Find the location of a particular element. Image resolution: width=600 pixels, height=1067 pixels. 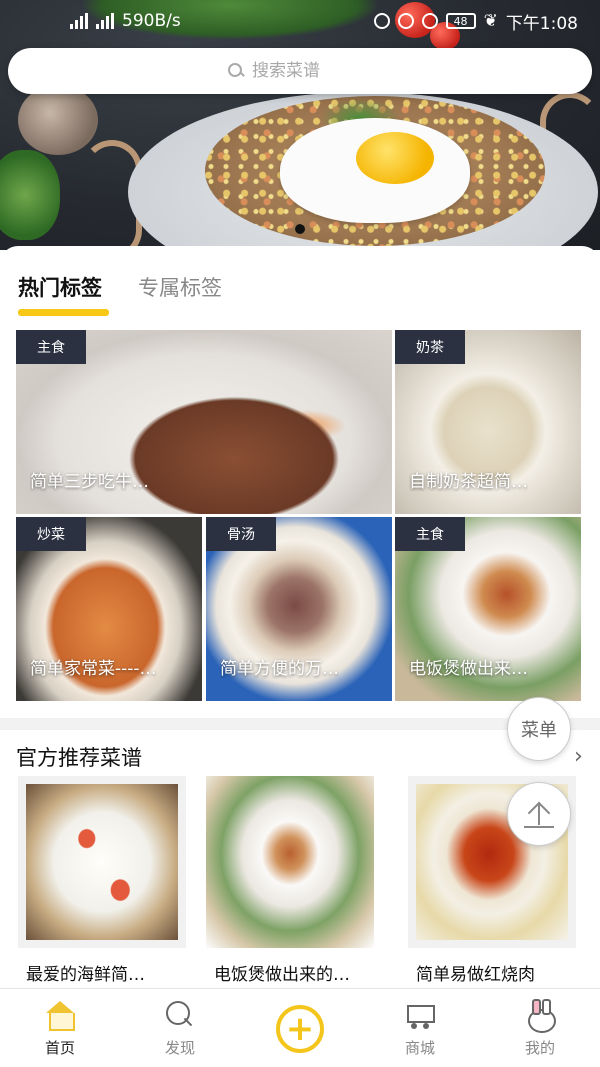

search-input is located at coordinates (312, 71).